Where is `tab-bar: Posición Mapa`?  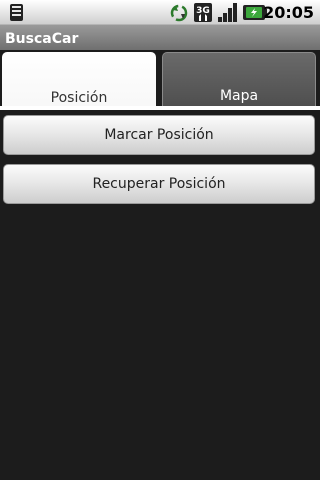 tab-bar: Posición Mapa is located at coordinates (160, 80).